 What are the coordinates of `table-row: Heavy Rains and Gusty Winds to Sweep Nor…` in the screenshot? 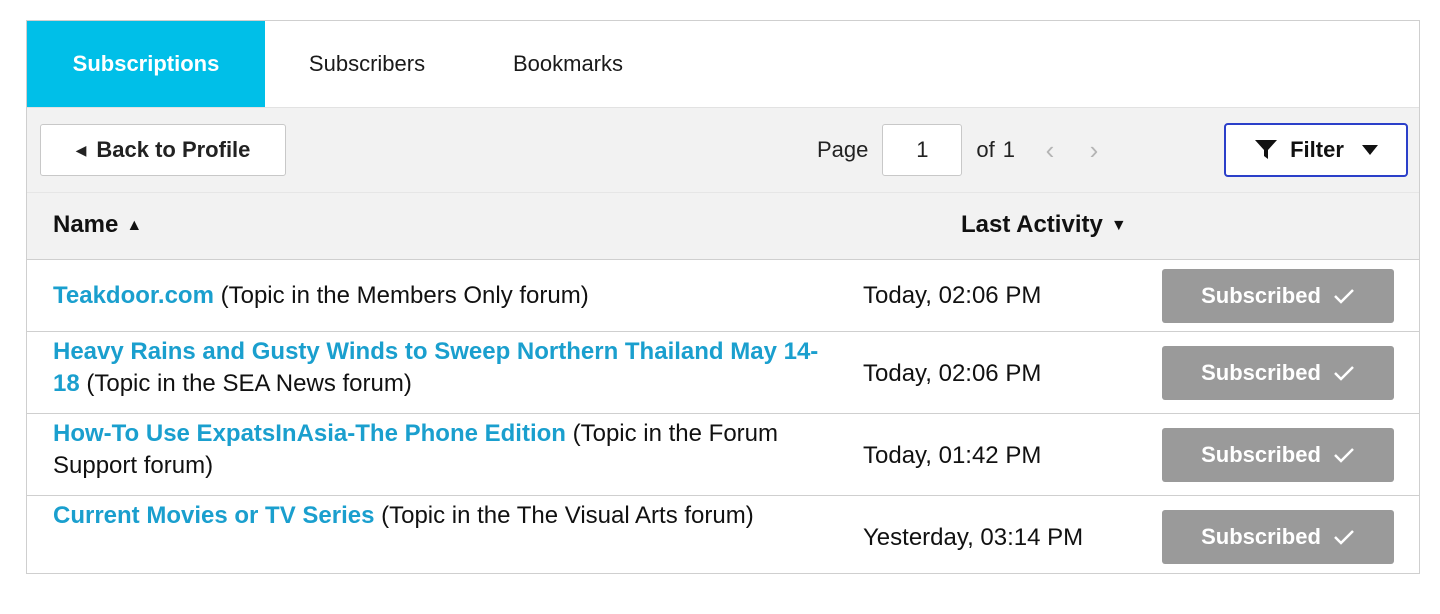 It's located at (723, 372).